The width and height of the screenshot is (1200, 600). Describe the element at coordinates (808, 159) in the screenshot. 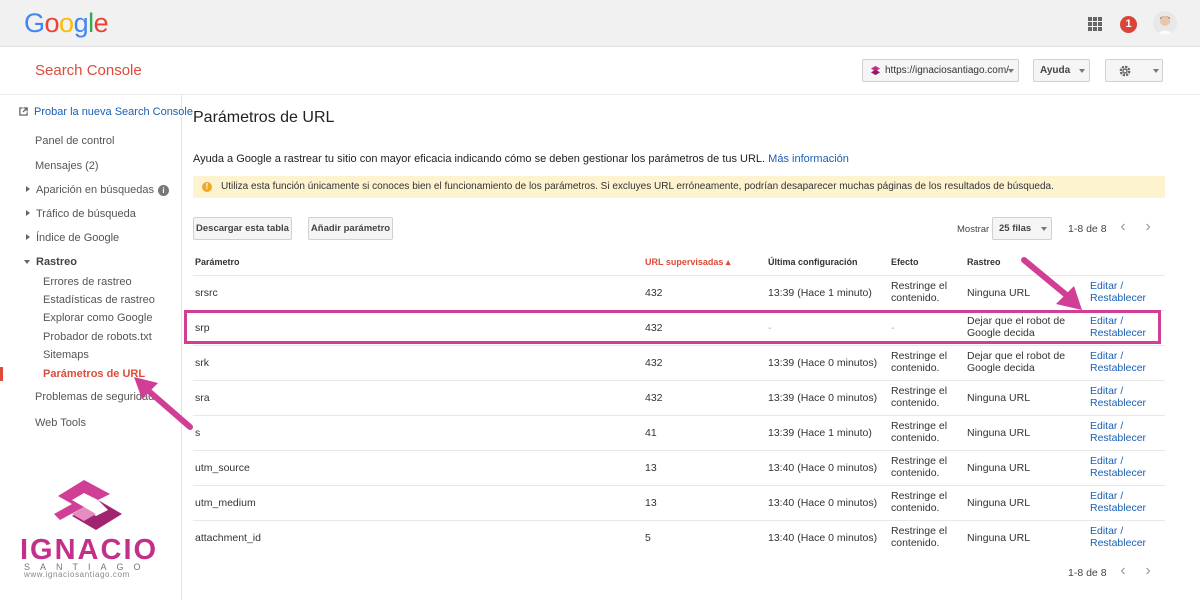

I see `more-info-link: Más información` at that location.